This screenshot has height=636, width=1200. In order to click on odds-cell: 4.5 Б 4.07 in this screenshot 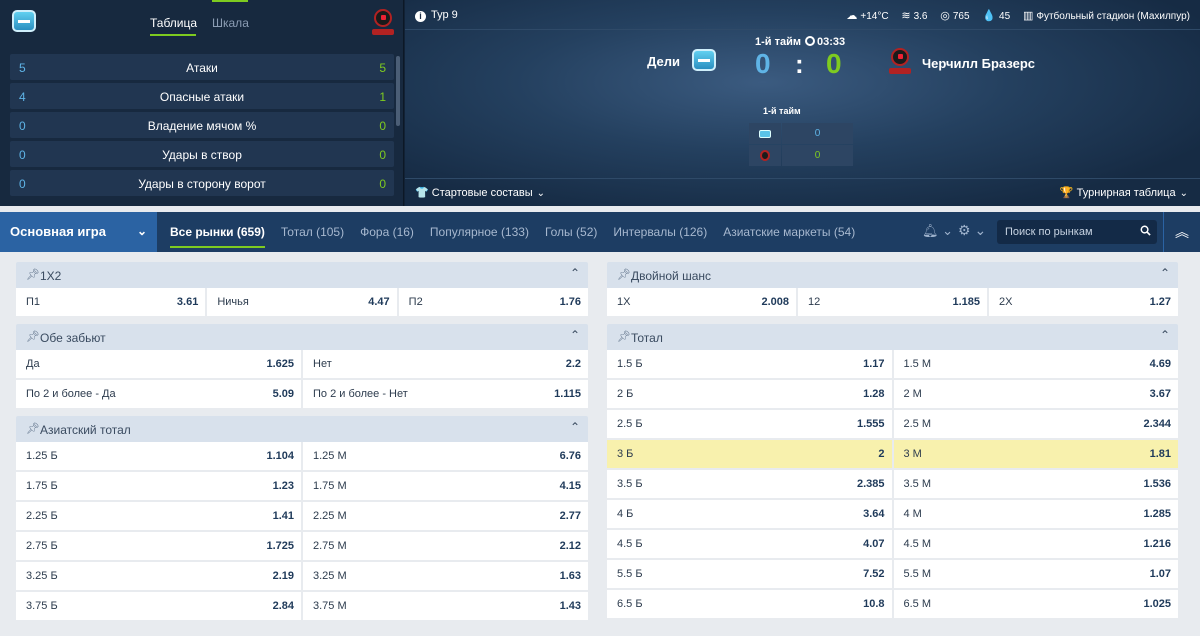, I will do `click(749, 544)`.